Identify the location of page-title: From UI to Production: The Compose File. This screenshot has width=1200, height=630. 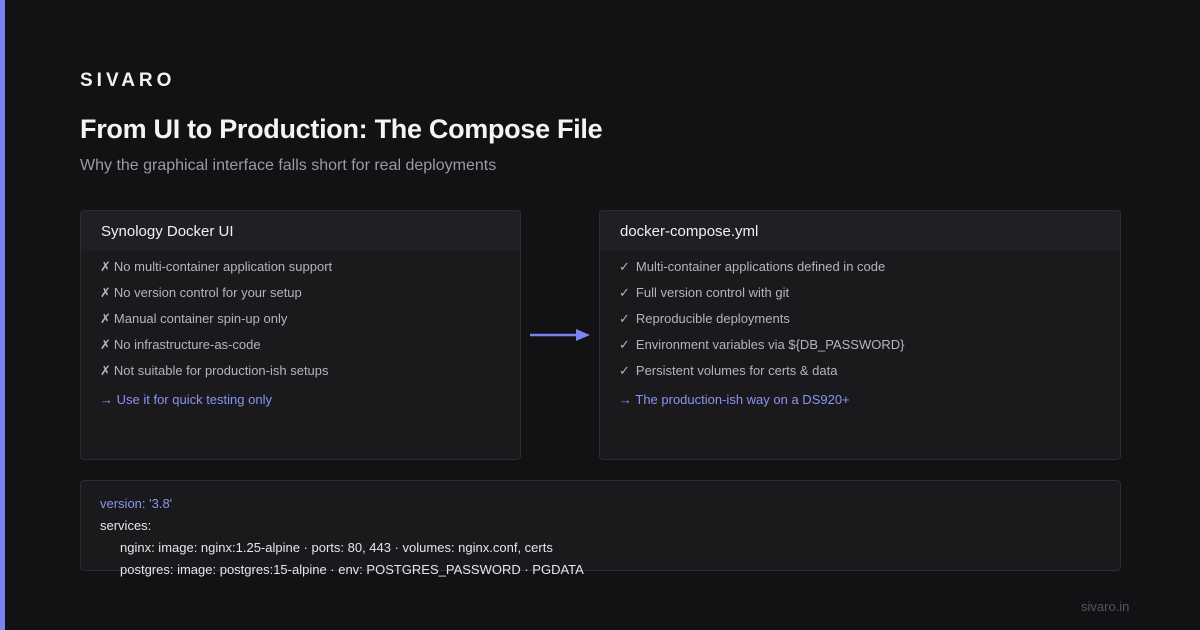
(341, 129).